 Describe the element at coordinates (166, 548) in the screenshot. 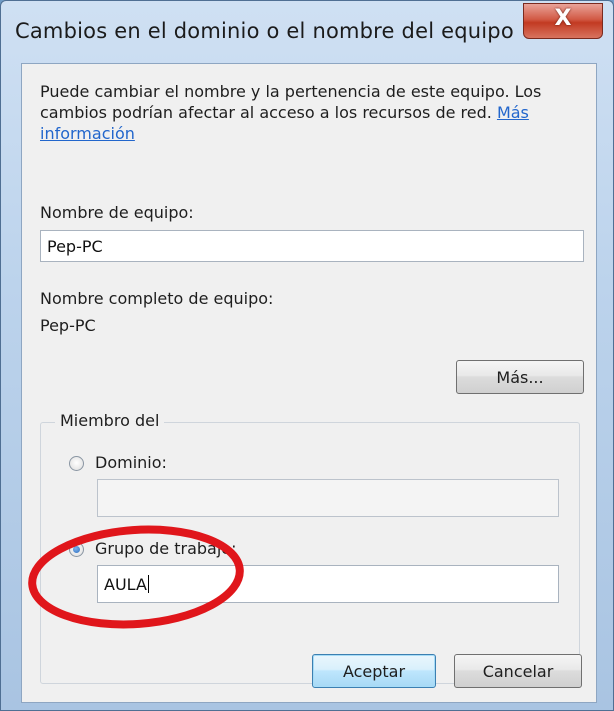

I see `workgroup-label: Grupo de trabajo:` at that location.